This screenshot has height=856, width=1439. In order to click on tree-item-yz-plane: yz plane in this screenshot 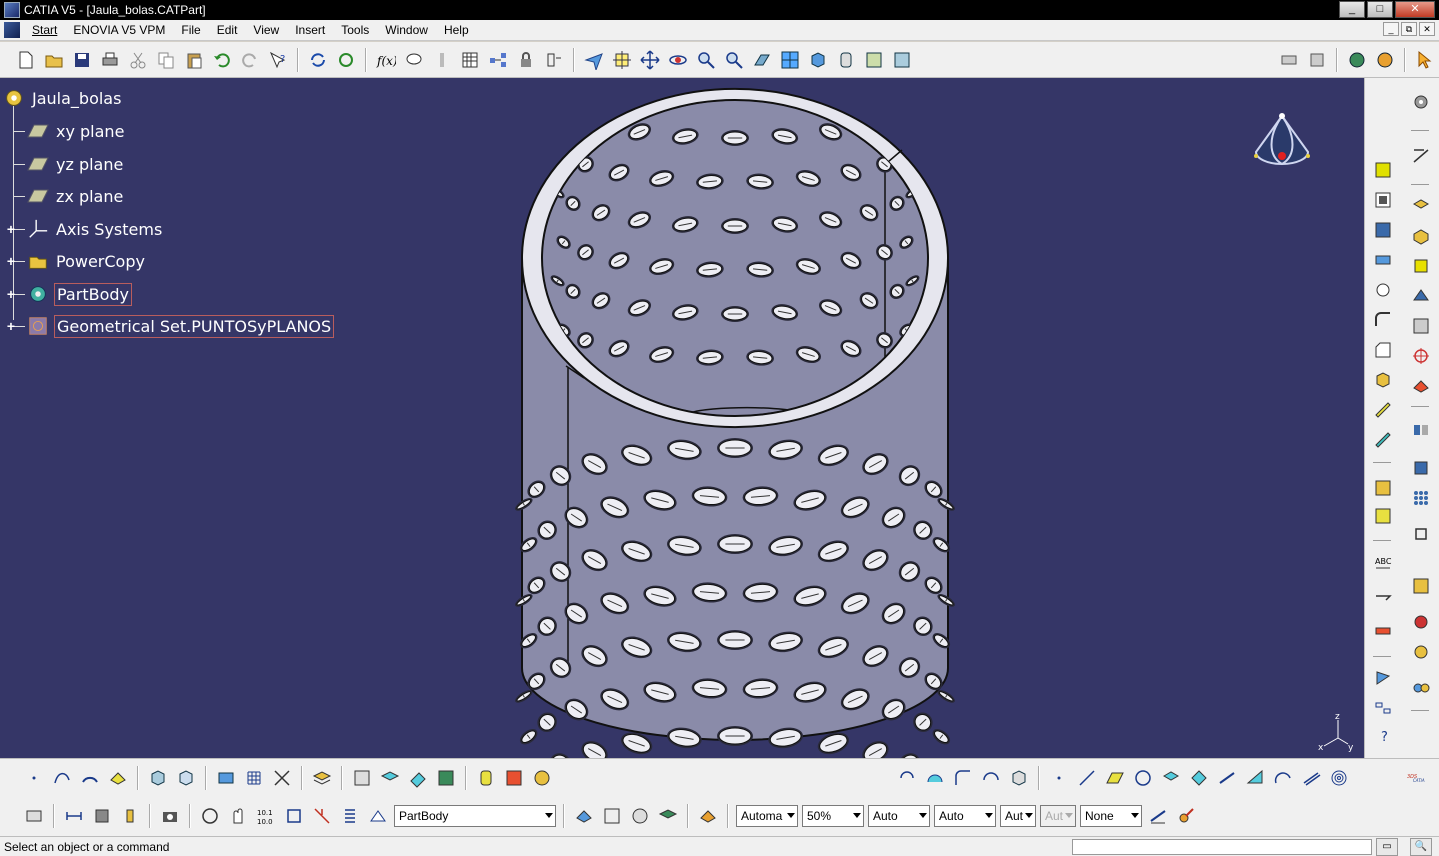, I will do `click(75, 164)`.